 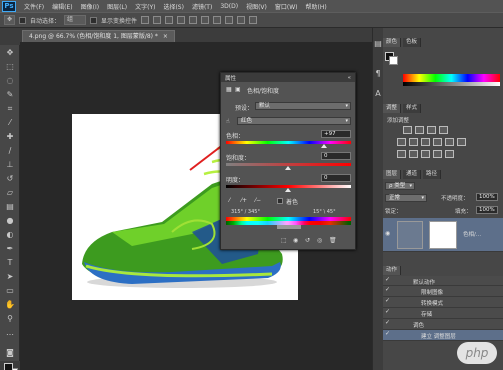 What do you see at coordinates (10, 192) in the screenshot?
I see `eraser-tool-icon: ▱` at bounding box center [10, 192].